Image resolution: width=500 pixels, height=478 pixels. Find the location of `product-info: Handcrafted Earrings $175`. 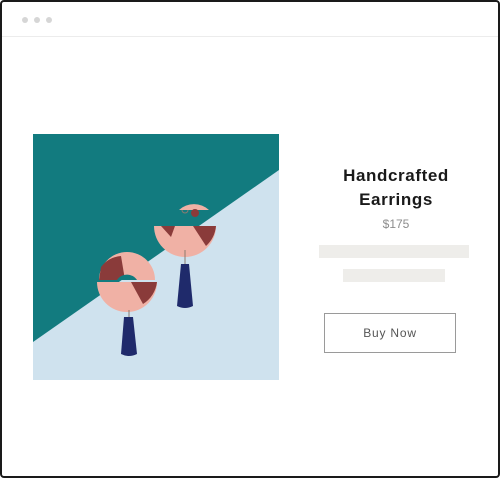

product-info: Handcrafted Earrings $175 is located at coordinates (396, 198).